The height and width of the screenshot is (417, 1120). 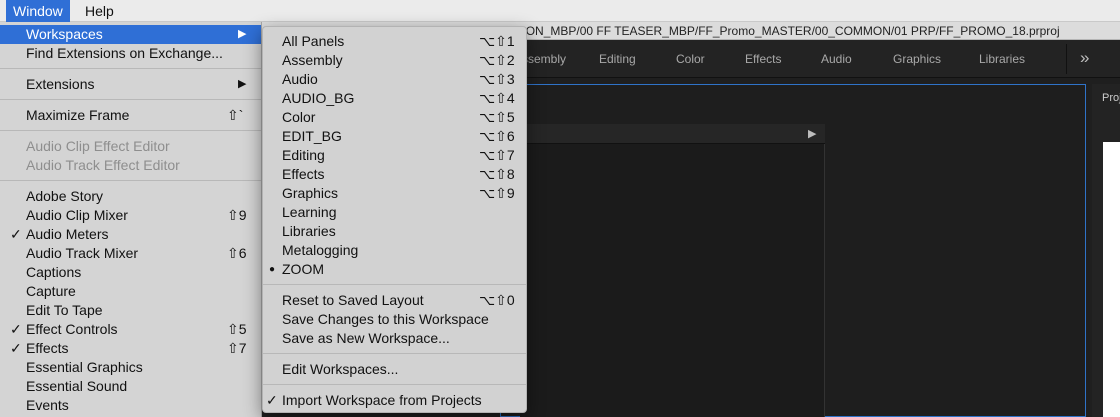 What do you see at coordinates (130, 234) in the screenshot?
I see `menu-item-audio-meters: ✓ Audio Meters` at bounding box center [130, 234].